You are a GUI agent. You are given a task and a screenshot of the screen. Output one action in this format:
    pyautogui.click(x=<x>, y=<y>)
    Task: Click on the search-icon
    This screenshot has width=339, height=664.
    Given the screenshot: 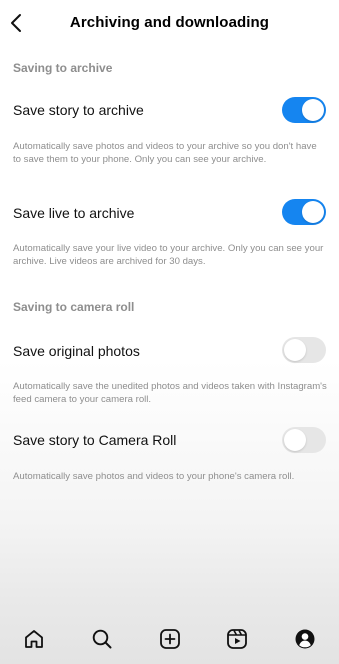 What is the action you would take?
    pyautogui.click(x=102, y=639)
    